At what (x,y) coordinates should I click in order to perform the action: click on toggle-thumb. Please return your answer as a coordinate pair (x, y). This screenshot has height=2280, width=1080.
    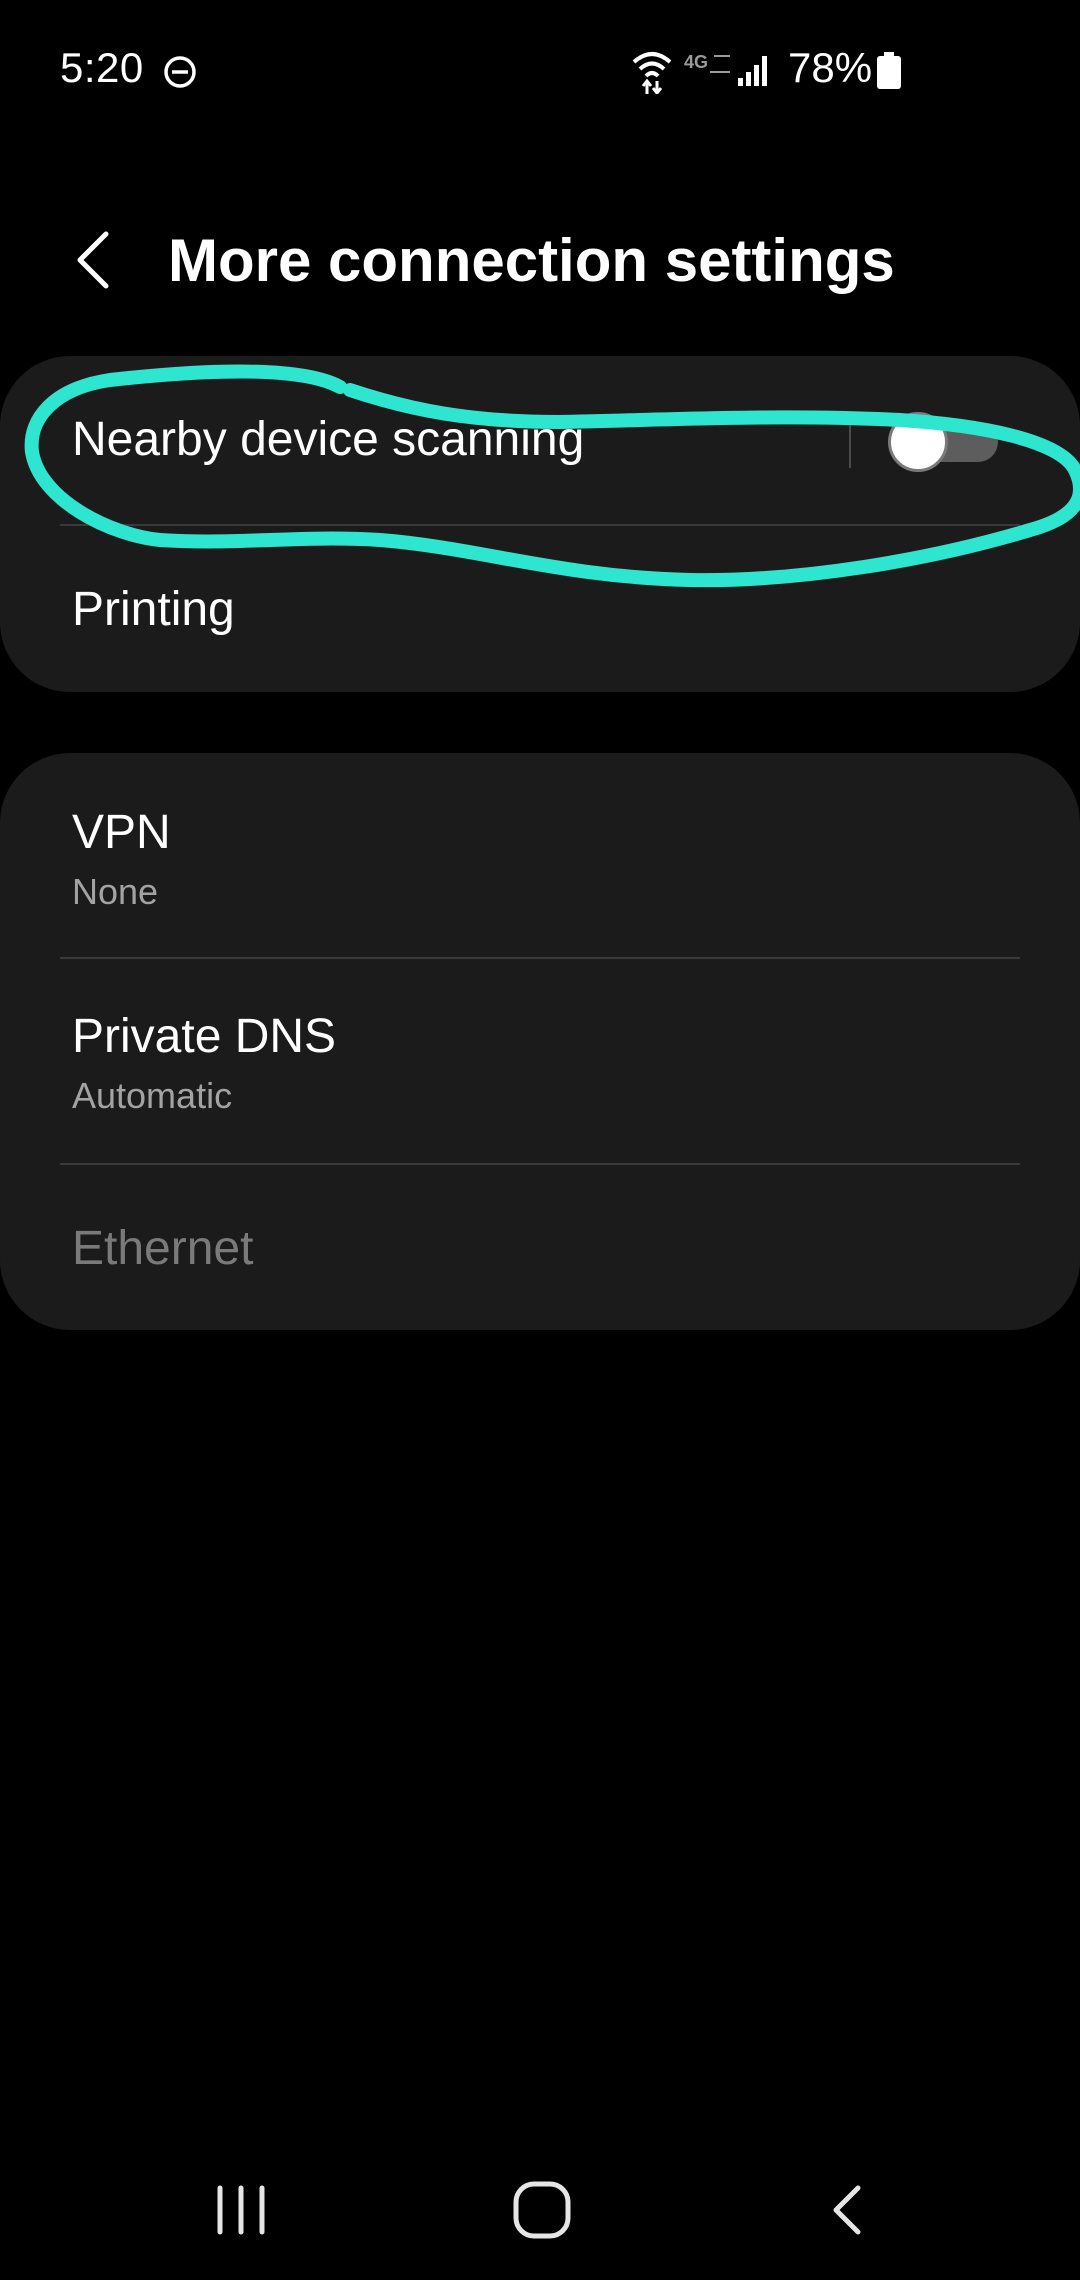
    Looking at the image, I should click on (918, 442).